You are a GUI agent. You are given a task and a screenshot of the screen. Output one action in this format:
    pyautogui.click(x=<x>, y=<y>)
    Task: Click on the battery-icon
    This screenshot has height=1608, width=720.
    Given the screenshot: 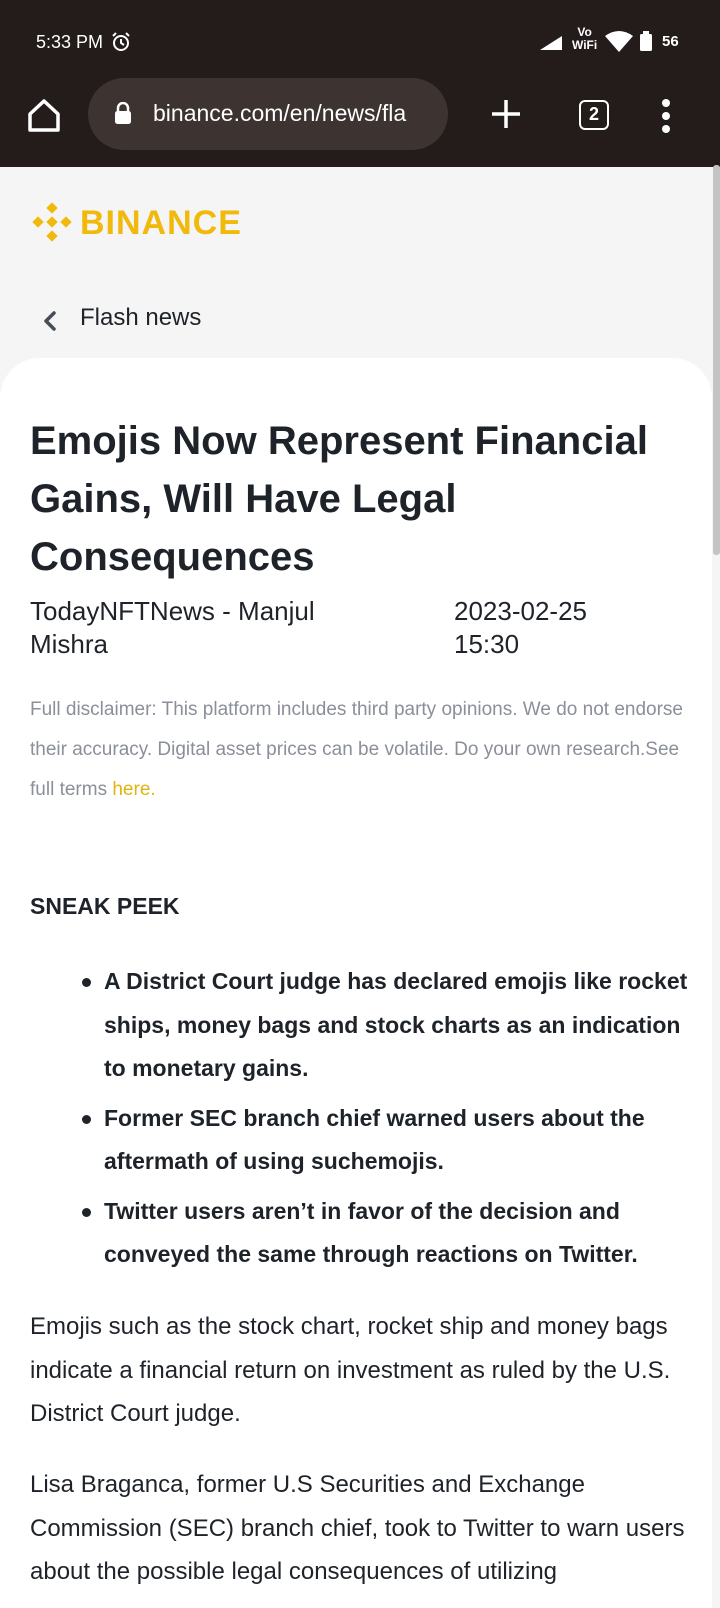 What is the action you would take?
    pyautogui.click(x=646, y=41)
    